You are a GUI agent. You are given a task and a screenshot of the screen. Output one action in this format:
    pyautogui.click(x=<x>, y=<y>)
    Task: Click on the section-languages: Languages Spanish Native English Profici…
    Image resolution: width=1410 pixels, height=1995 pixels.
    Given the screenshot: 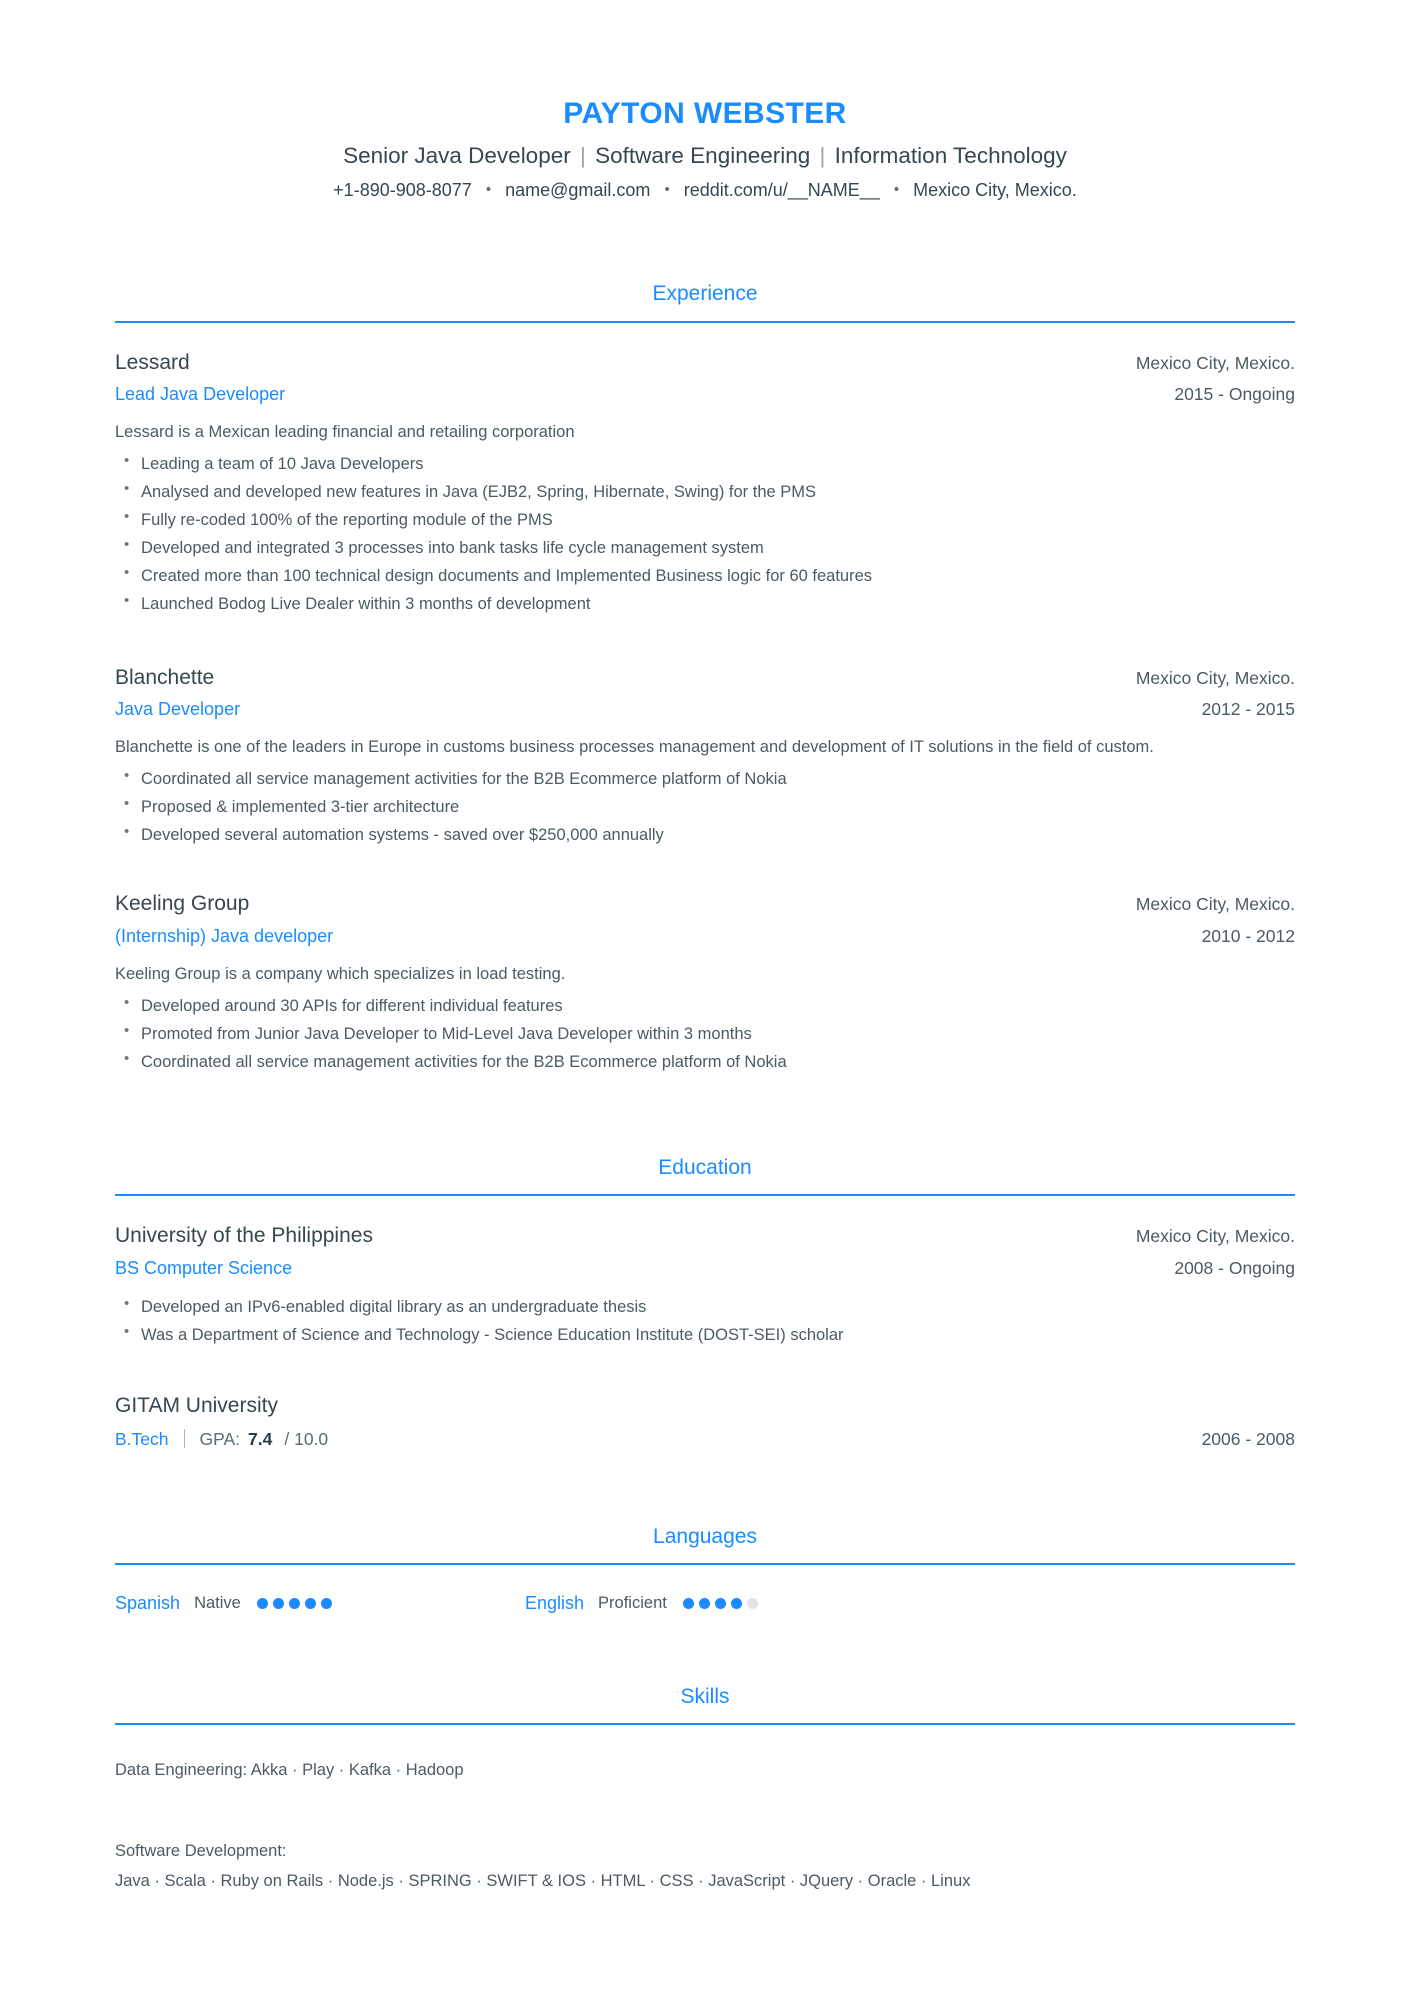 What is the action you would take?
    pyautogui.click(x=705, y=1569)
    